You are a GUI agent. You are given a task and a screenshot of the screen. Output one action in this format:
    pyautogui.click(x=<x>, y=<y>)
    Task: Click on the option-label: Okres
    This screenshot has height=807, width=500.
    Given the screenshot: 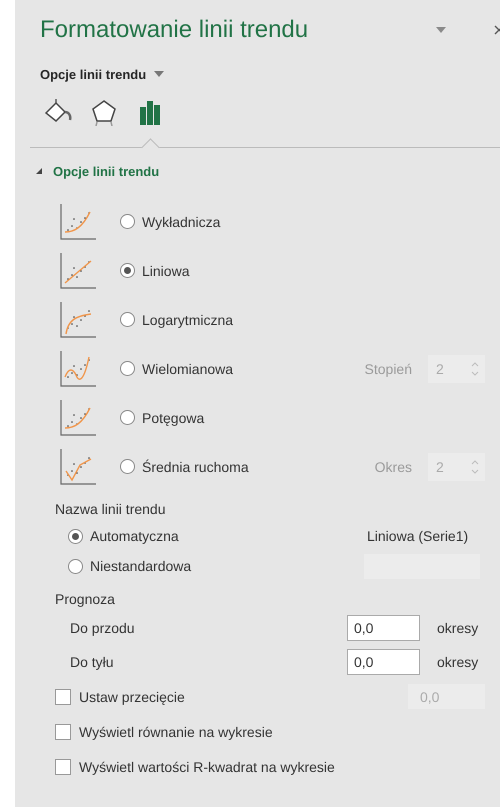 What is the action you would take?
    pyautogui.click(x=393, y=466)
    